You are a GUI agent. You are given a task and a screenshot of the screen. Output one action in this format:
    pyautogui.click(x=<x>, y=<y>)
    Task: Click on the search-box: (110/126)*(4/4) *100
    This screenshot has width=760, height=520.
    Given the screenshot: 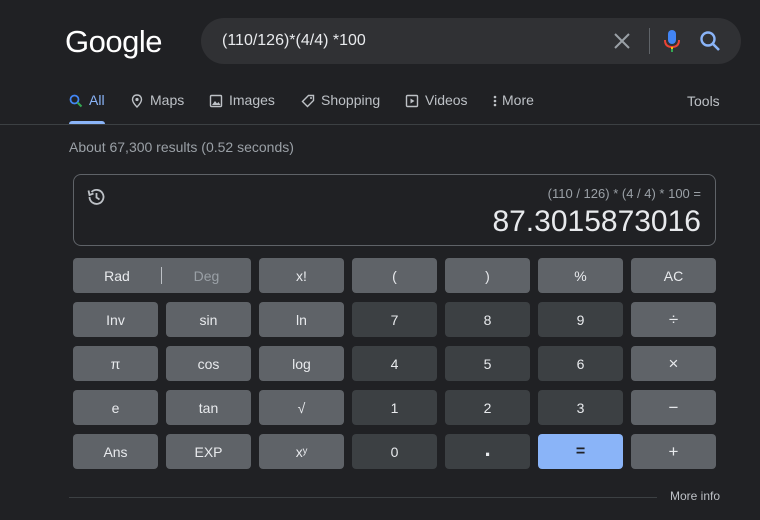 What is the action you would take?
    pyautogui.click(x=471, y=41)
    